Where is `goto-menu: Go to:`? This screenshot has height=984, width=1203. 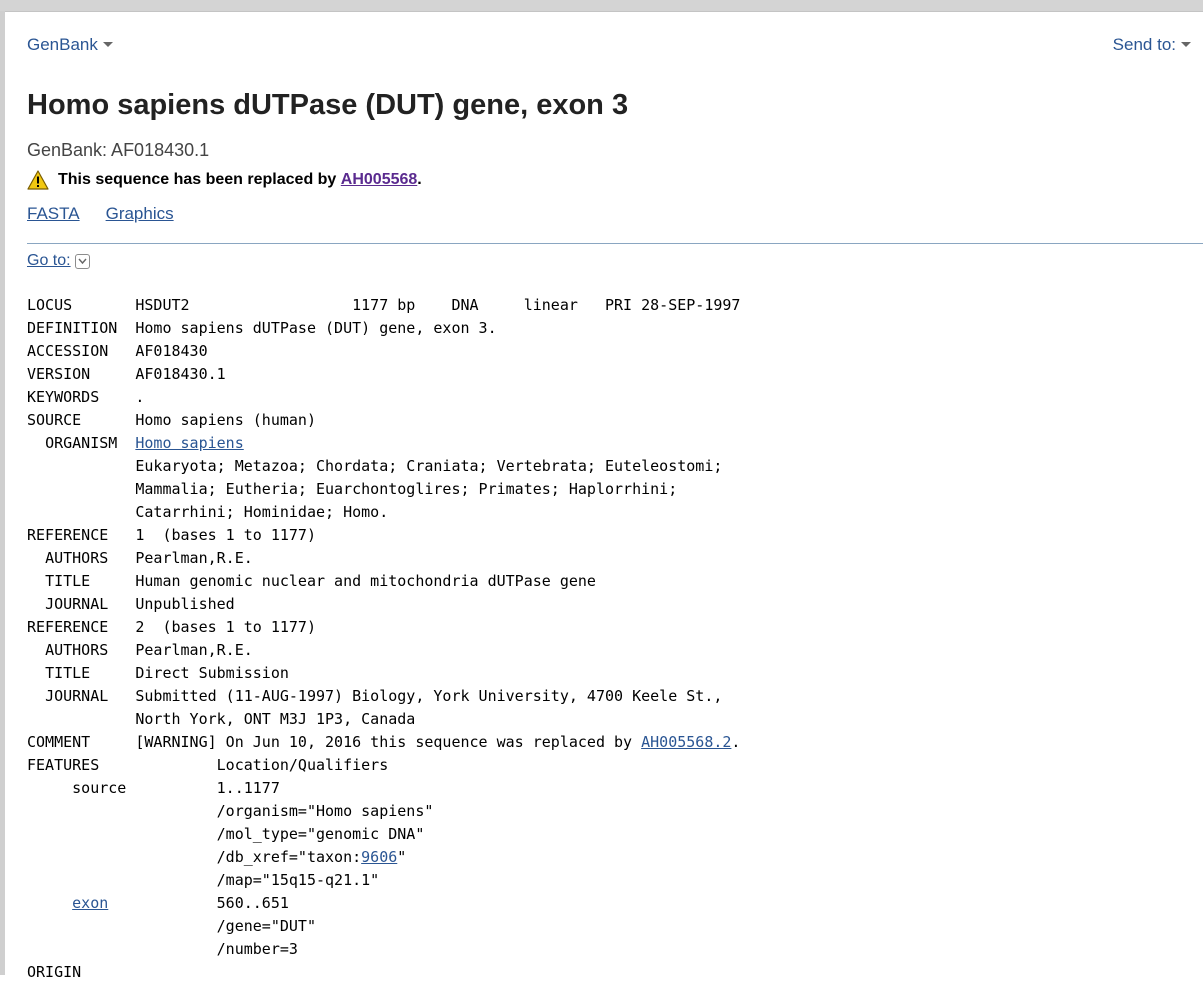 goto-menu: Go to: is located at coordinates (58, 261).